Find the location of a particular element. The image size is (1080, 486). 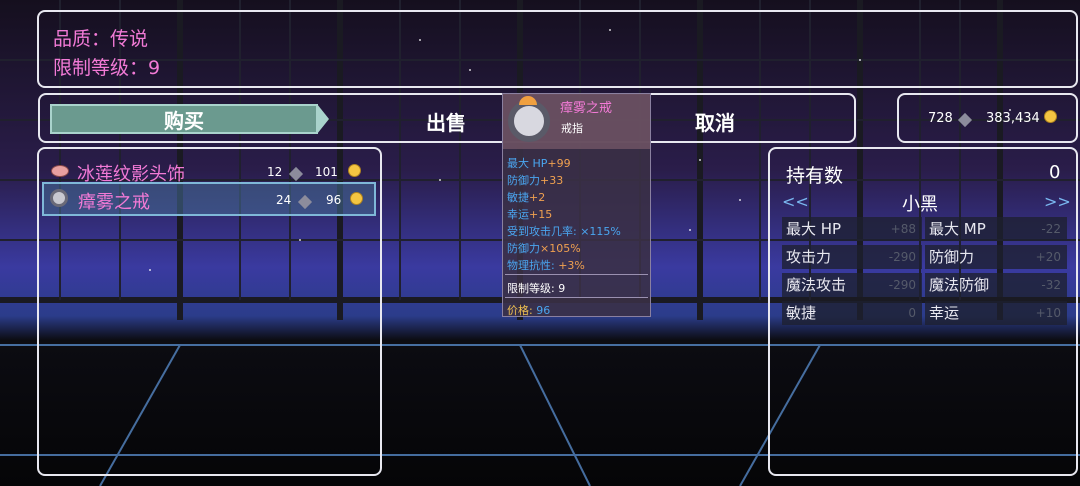

tooltip-stat-line: 受到攻击几率: ×115% is located at coordinates (564, 231).